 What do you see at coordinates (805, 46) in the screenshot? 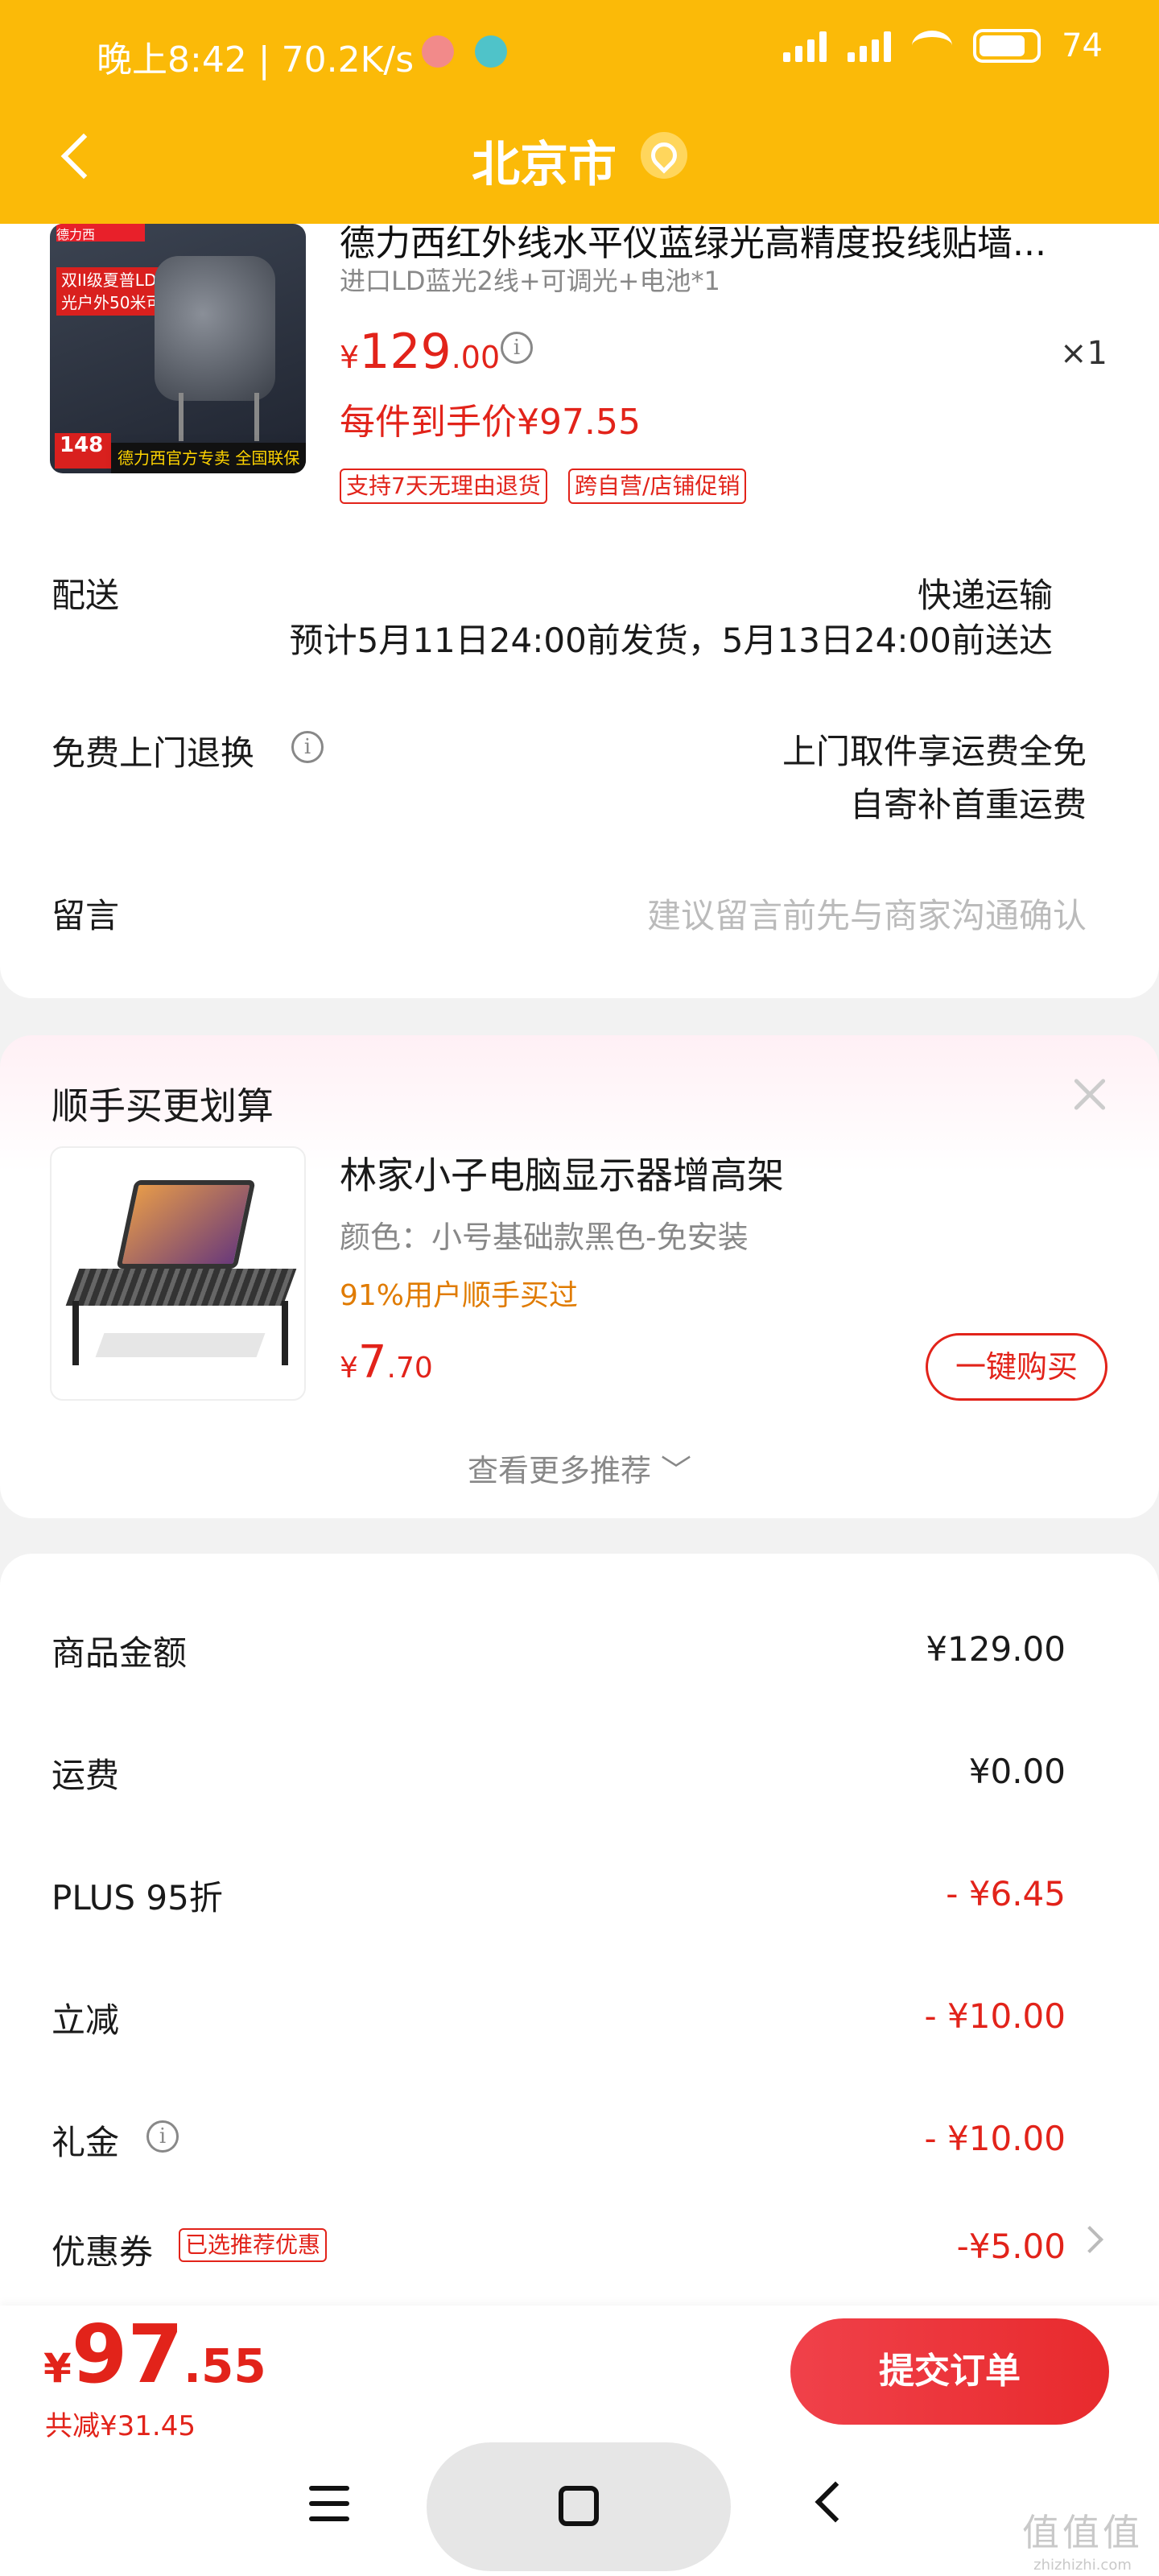
I see `signal-icon` at bounding box center [805, 46].